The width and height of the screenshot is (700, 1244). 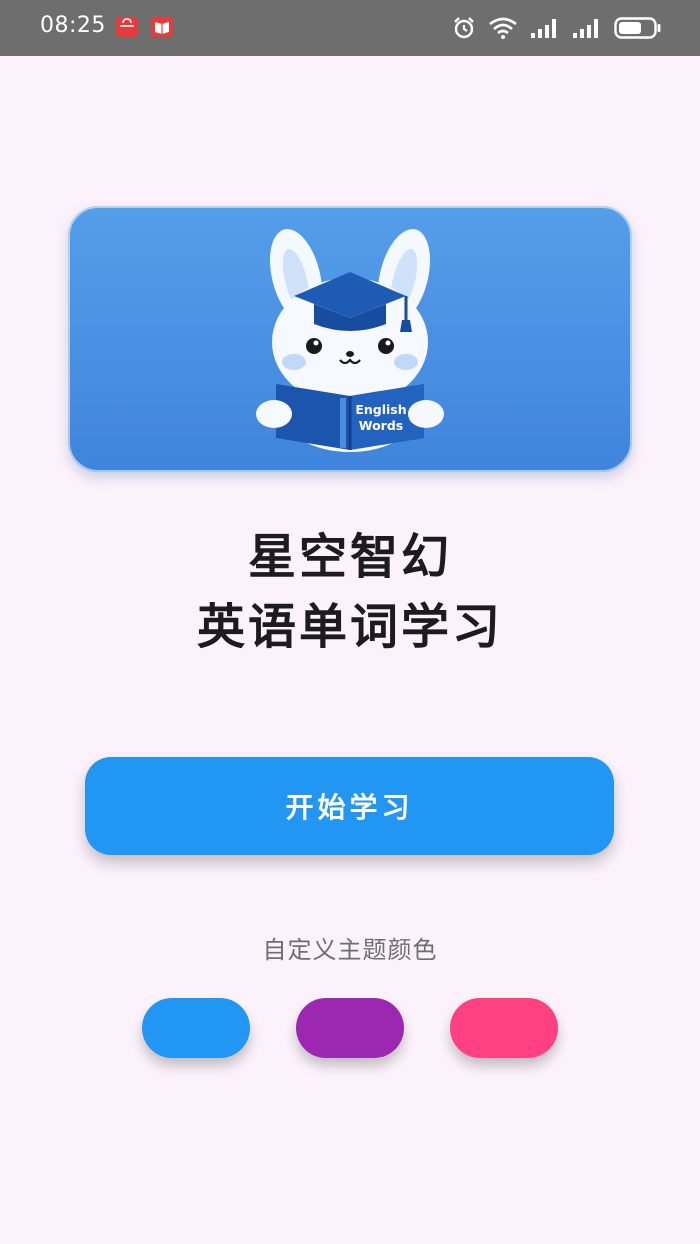 What do you see at coordinates (381, 425) in the screenshot?
I see `book-text-words: Words` at bounding box center [381, 425].